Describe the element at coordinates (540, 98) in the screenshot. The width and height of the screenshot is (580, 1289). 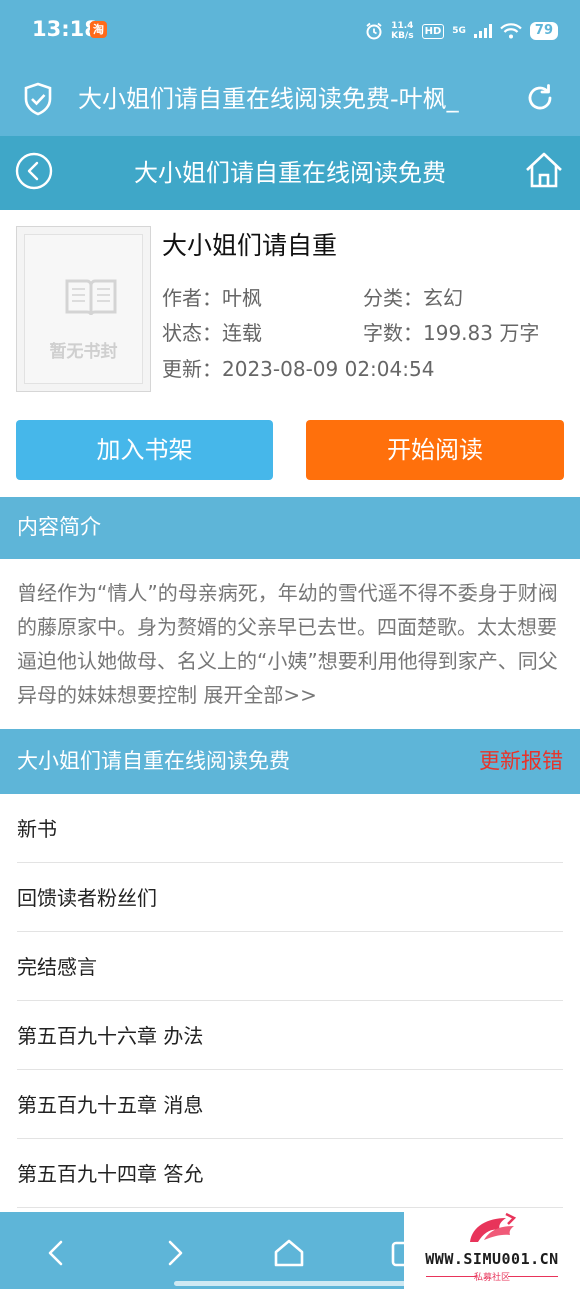
I see `reload-icon` at that location.